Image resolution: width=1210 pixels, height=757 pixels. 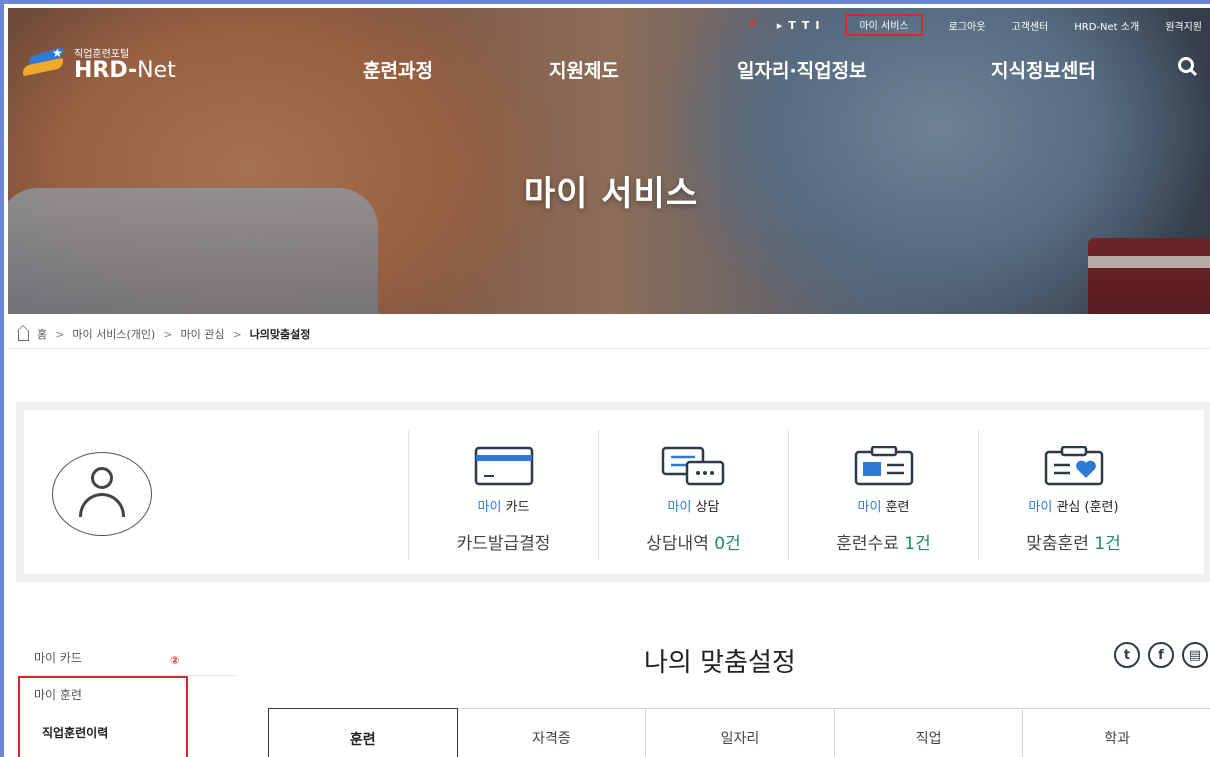 What do you see at coordinates (883, 466) in the screenshot?
I see `training-icon` at bounding box center [883, 466].